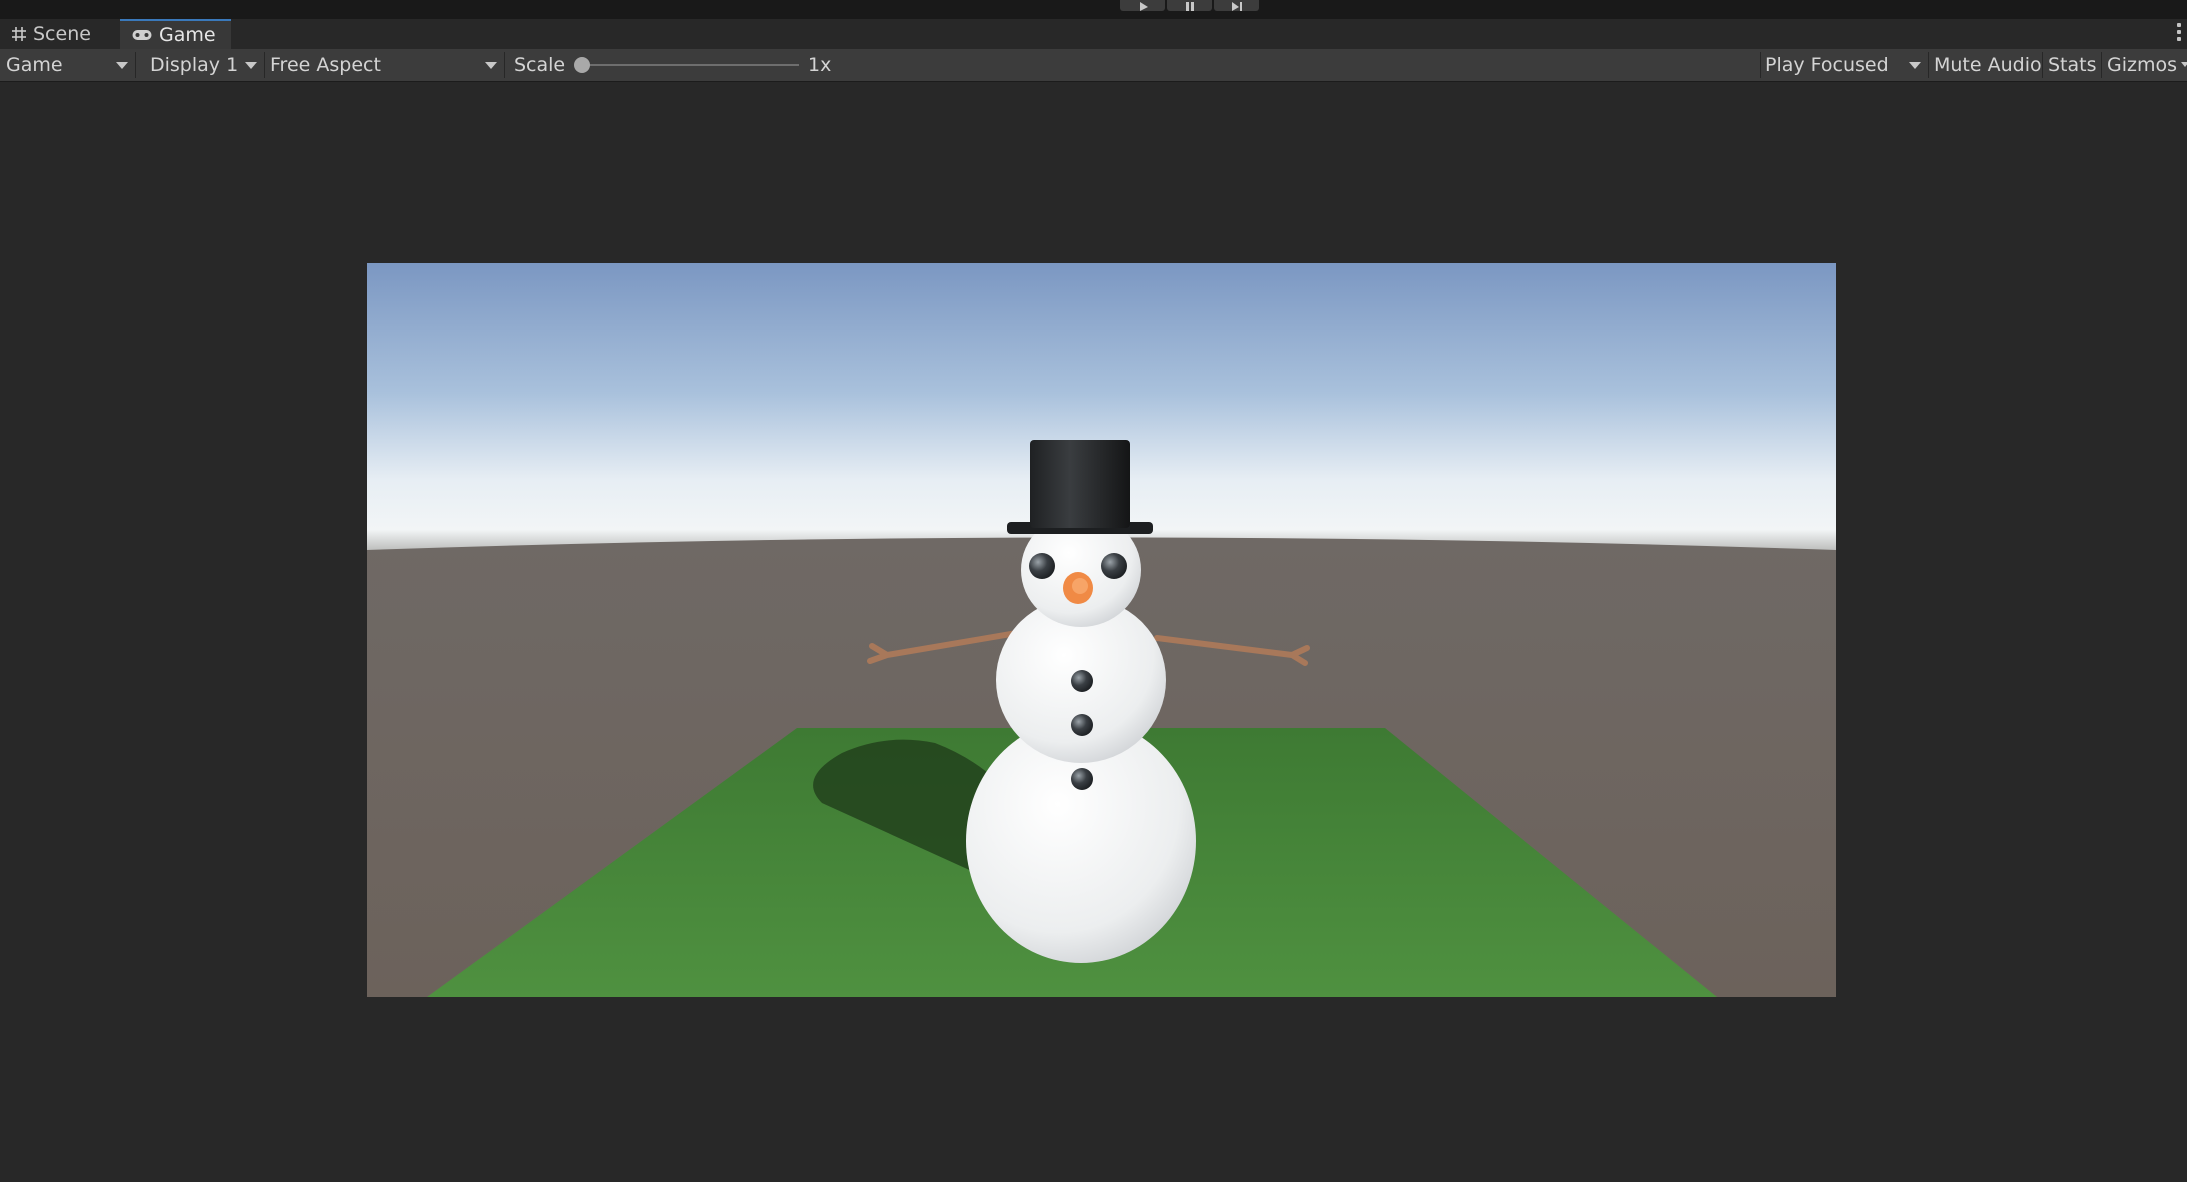  I want to click on scale-label: Scale, so click(538, 65).